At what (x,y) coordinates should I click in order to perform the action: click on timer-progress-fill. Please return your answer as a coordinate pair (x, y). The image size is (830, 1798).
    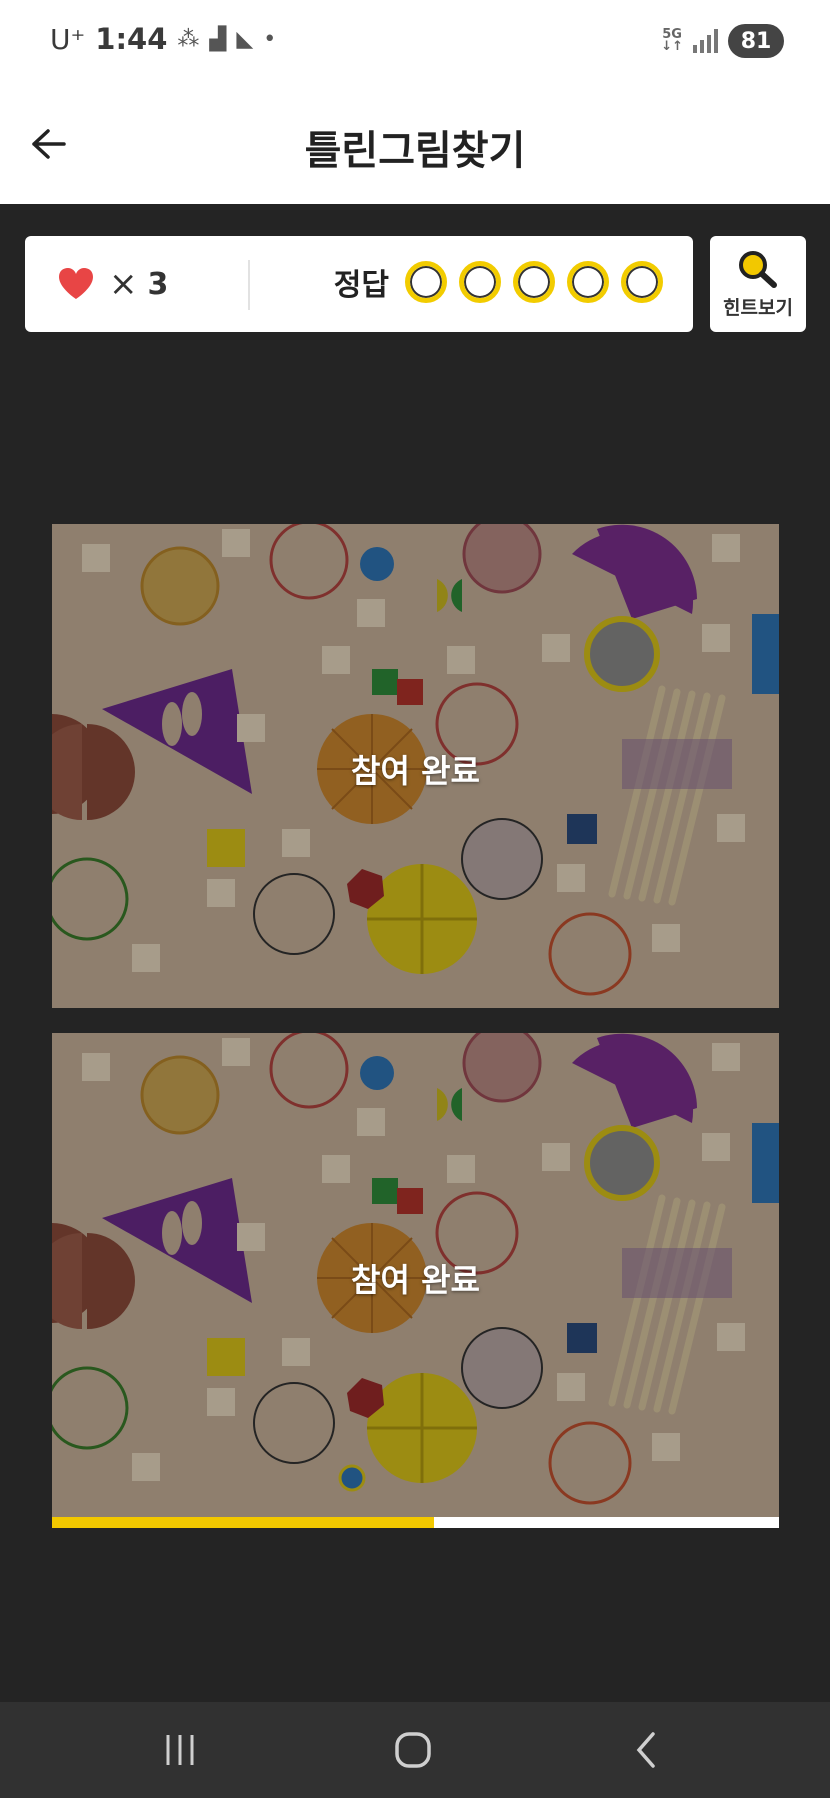
    Looking at the image, I should click on (243, 1522).